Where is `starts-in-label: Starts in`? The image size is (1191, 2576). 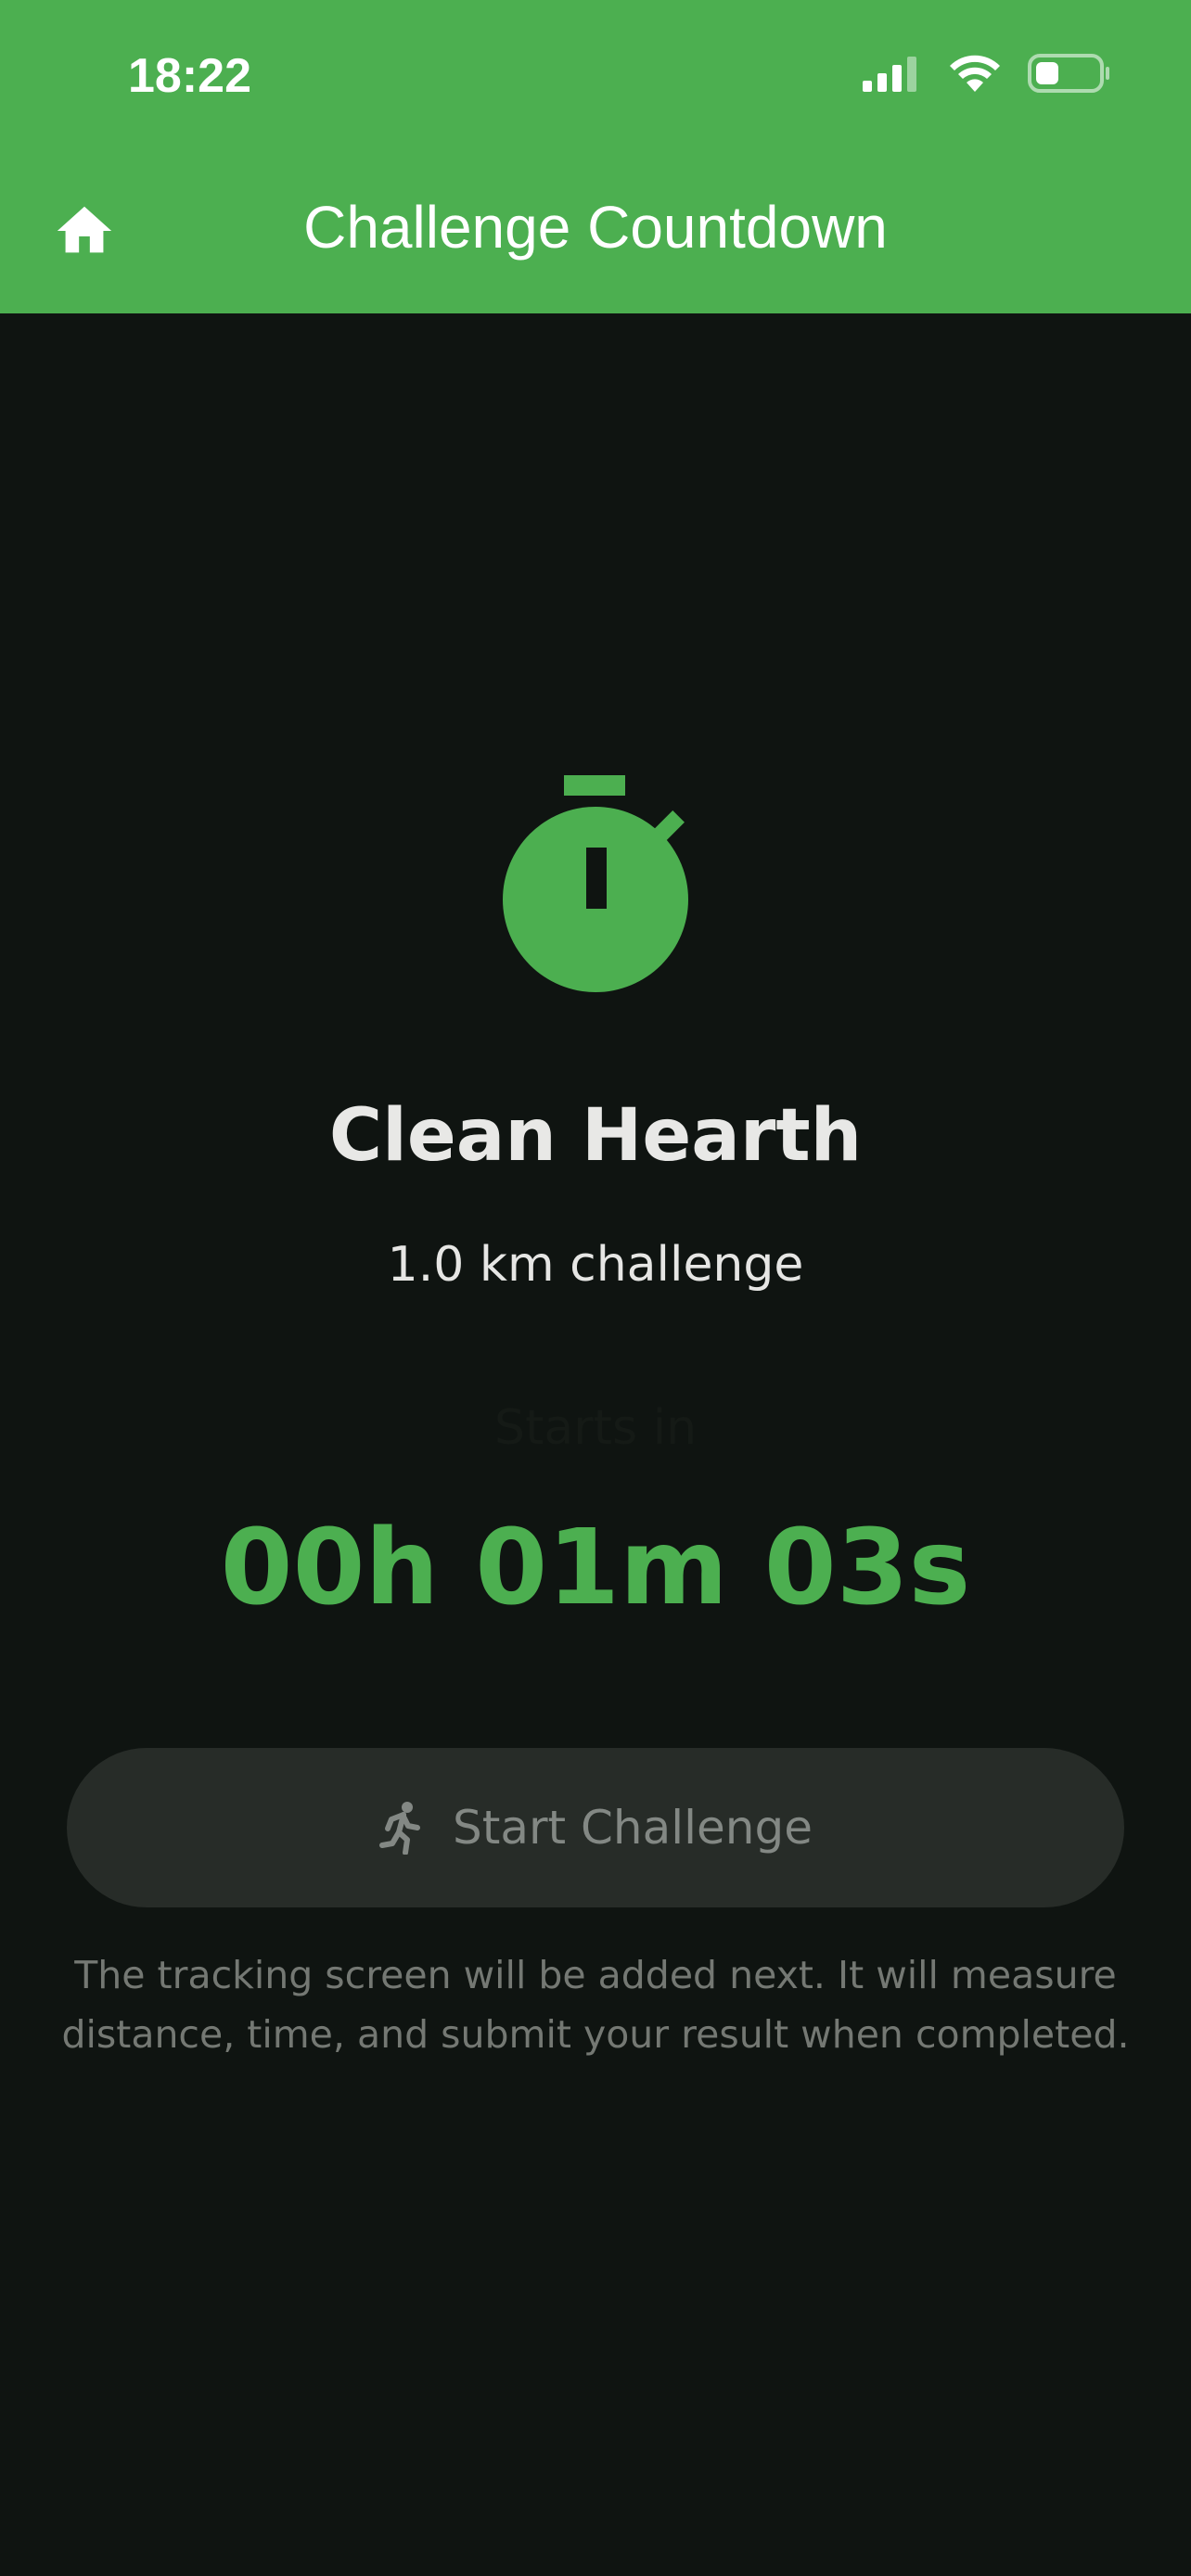
starts-in-label: Starts in is located at coordinates (595, 1428).